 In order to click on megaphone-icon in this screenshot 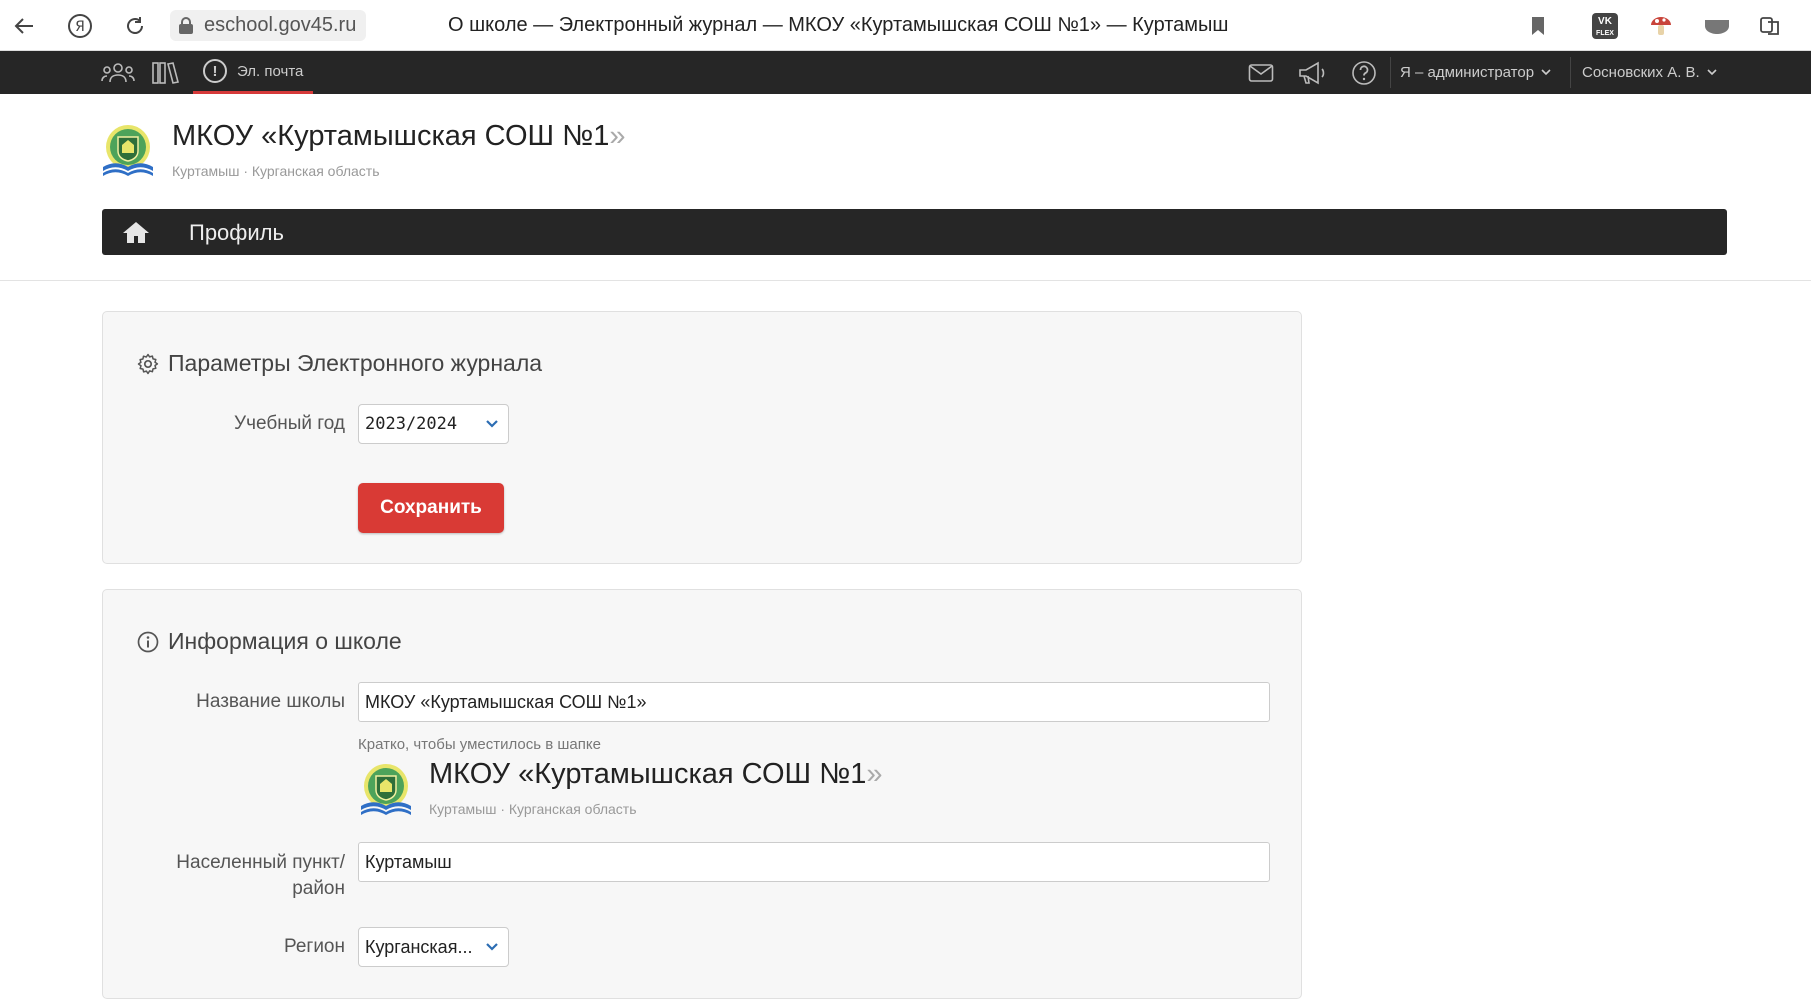, I will do `click(1312, 72)`.